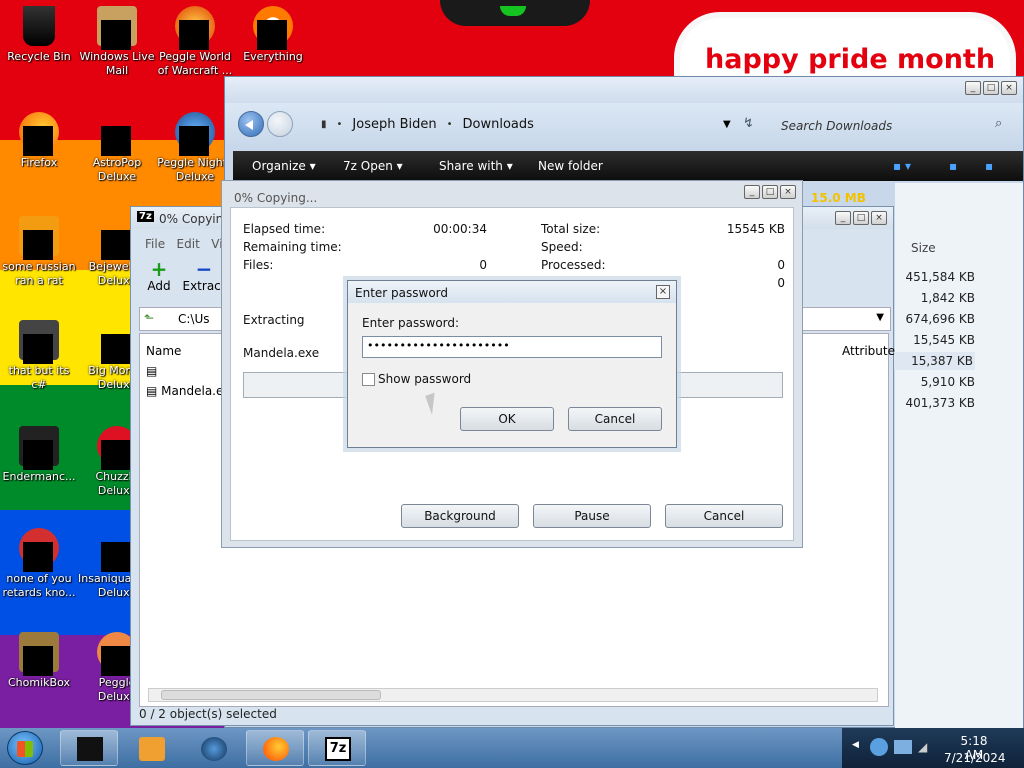 This screenshot has width=1024, height=768. I want to click on ok-button: OK, so click(507, 419).